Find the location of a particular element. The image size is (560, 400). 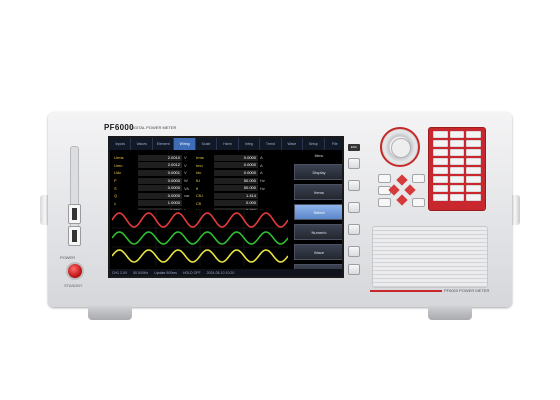

menu-button-select: Select is located at coordinates (318, 212).